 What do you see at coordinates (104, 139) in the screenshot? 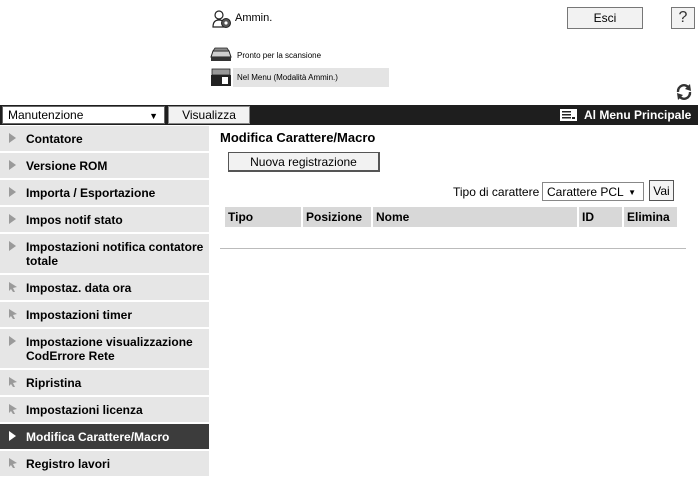
I see `sidebar-item-counter: Contatore` at bounding box center [104, 139].